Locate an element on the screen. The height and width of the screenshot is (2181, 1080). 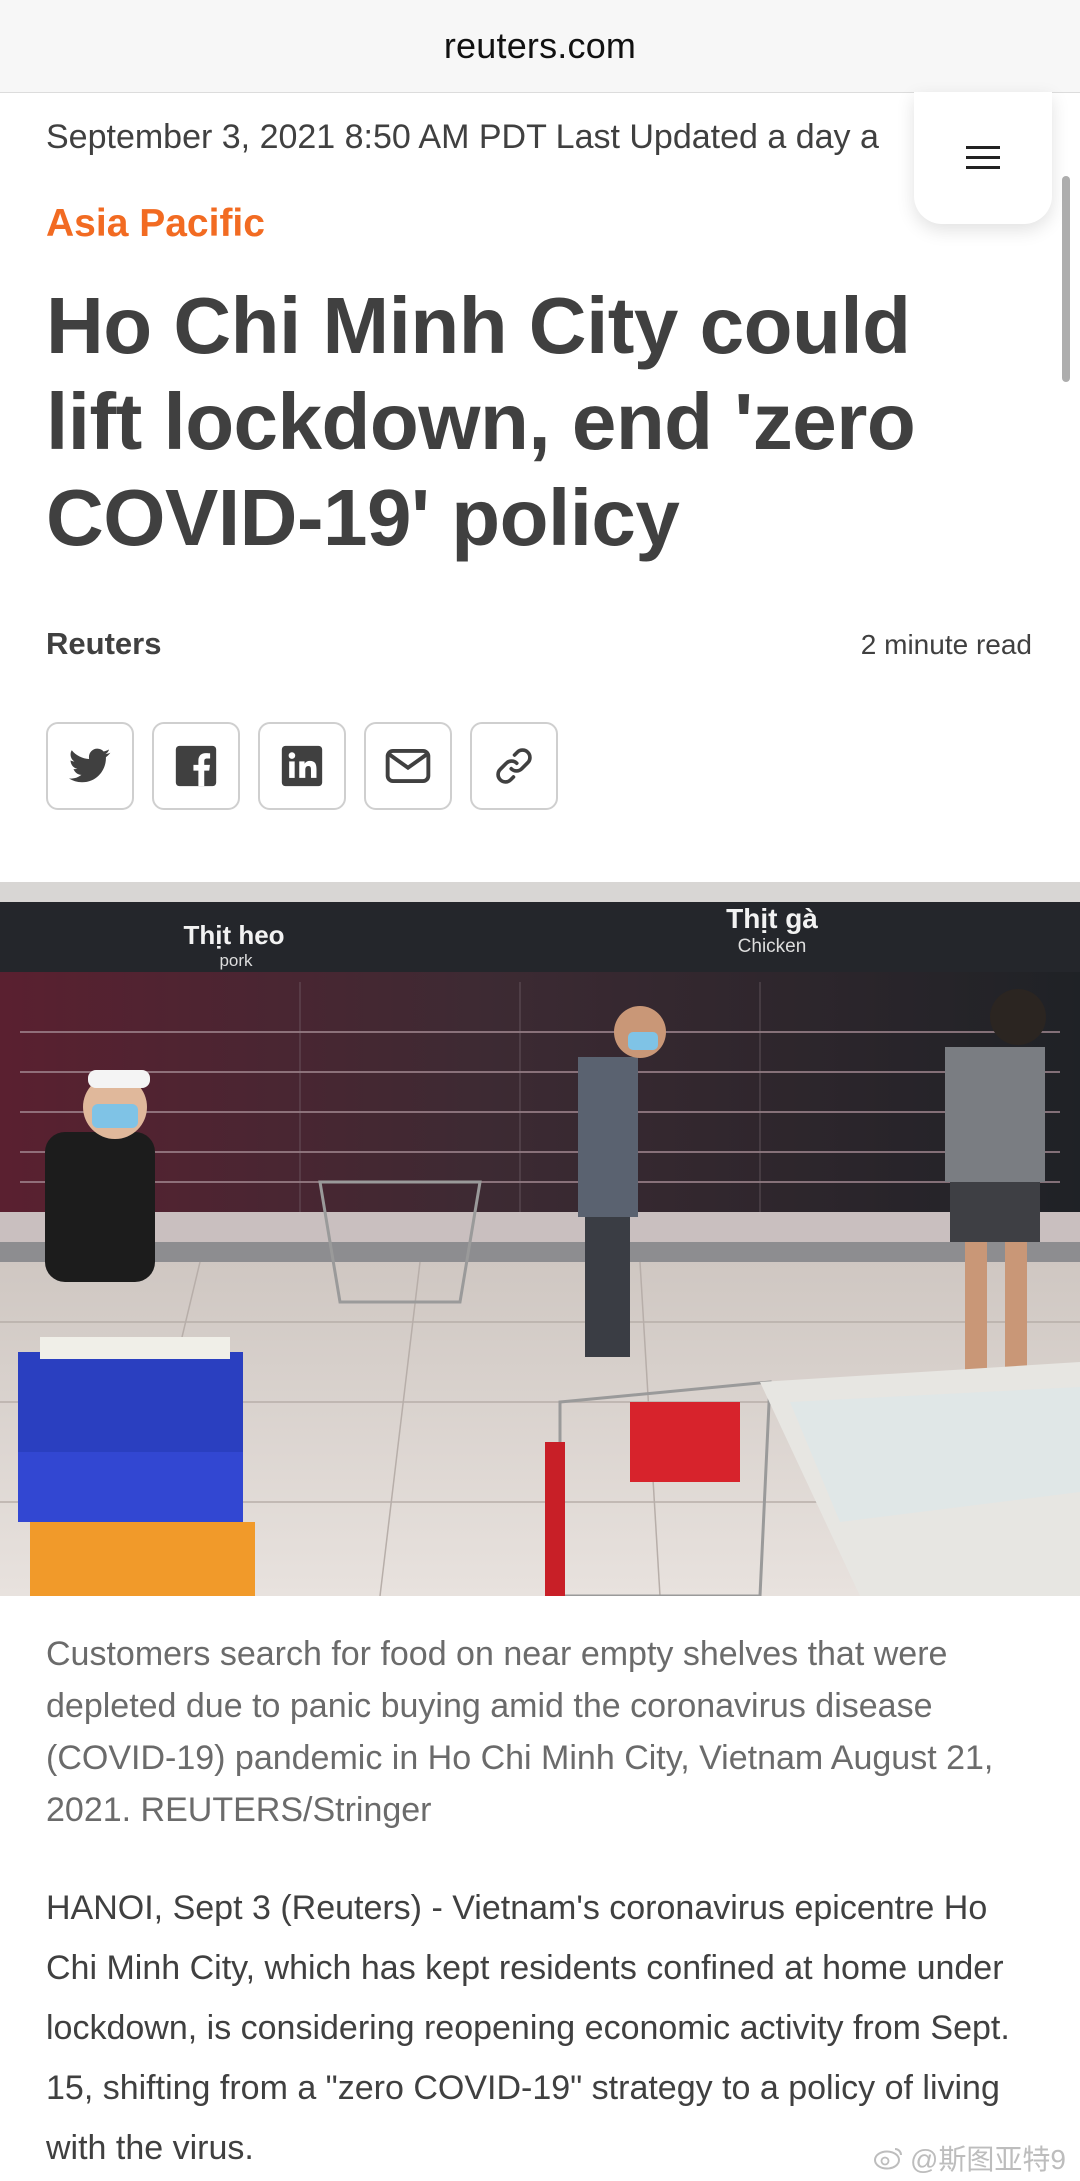
section-label: Asia Pacific is located at coordinates (155, 224).